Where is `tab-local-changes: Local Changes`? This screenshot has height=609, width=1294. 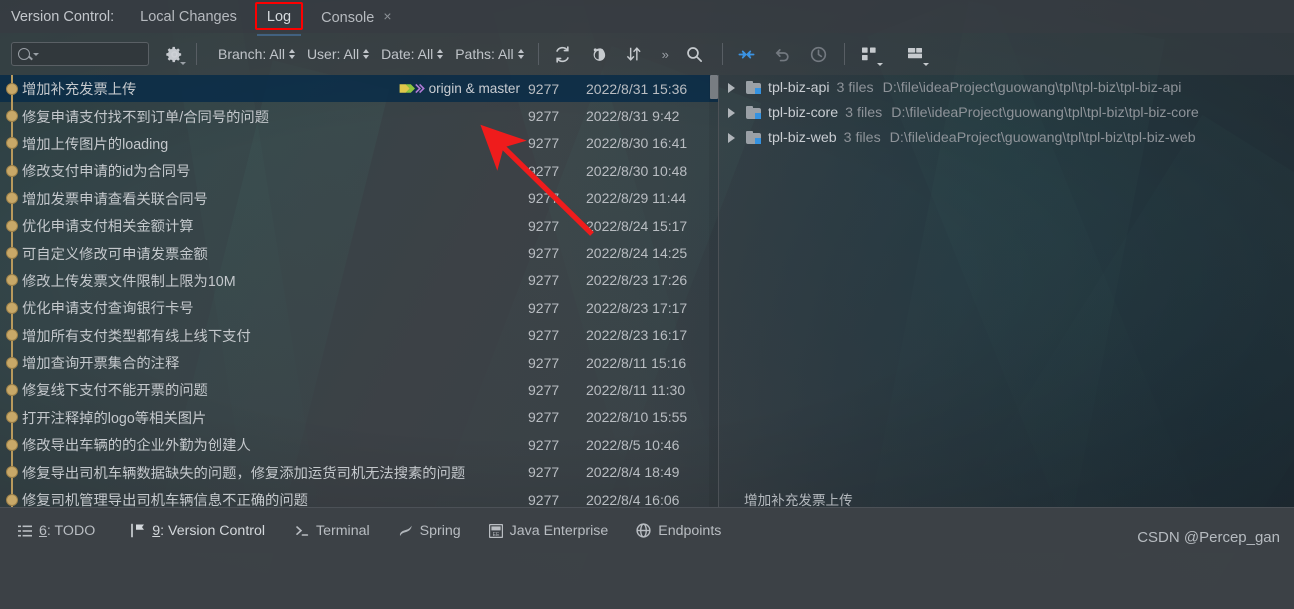 tab-local-changes: Local Changes is located at coordinates (188, 17).